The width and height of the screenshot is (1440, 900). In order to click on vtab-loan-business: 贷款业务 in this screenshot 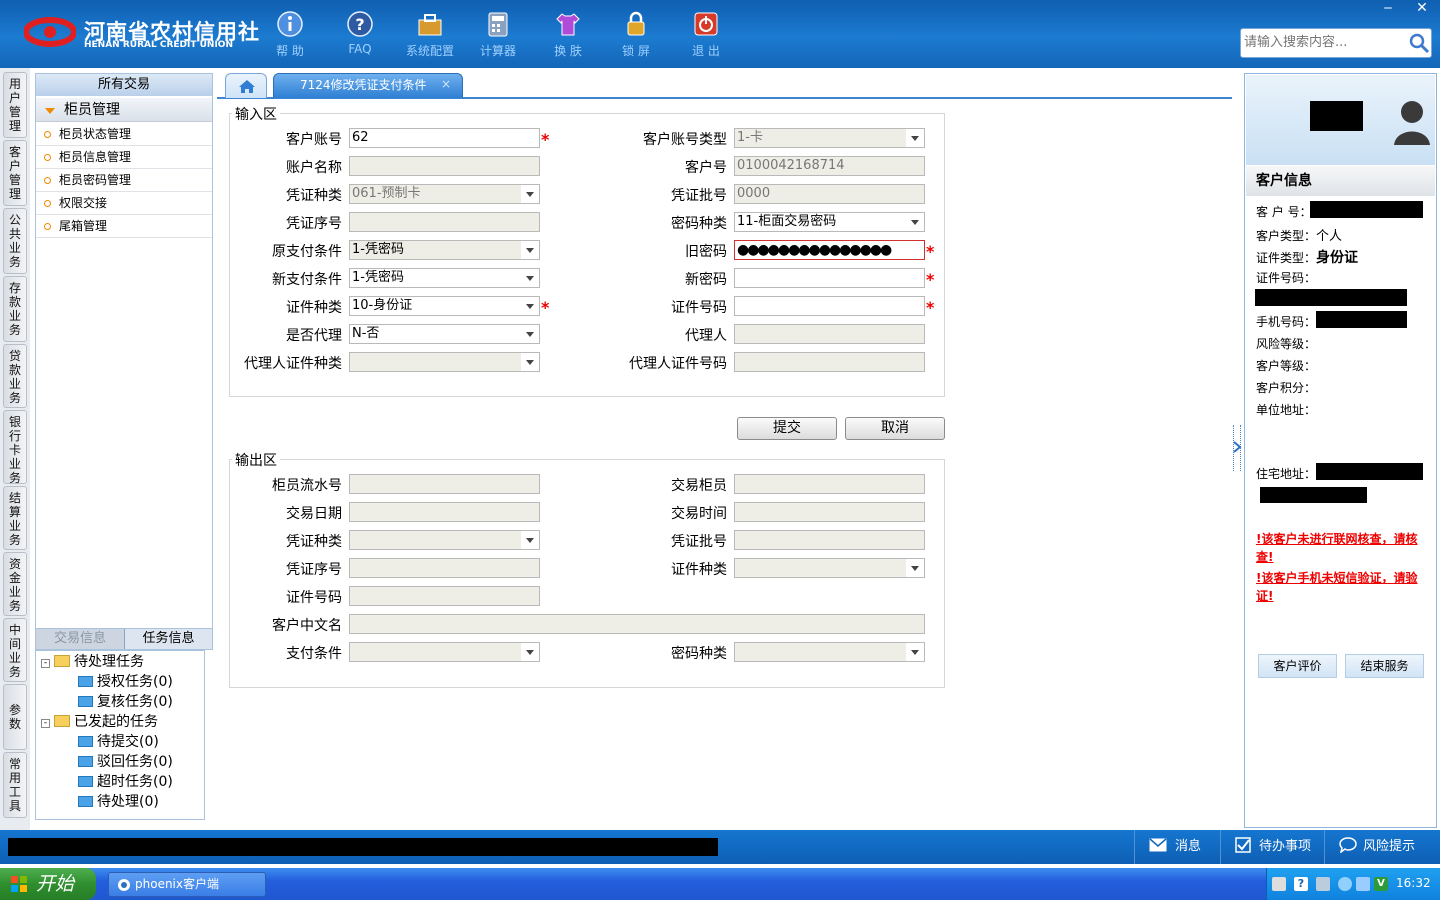, I will do `click(15, 376)`.